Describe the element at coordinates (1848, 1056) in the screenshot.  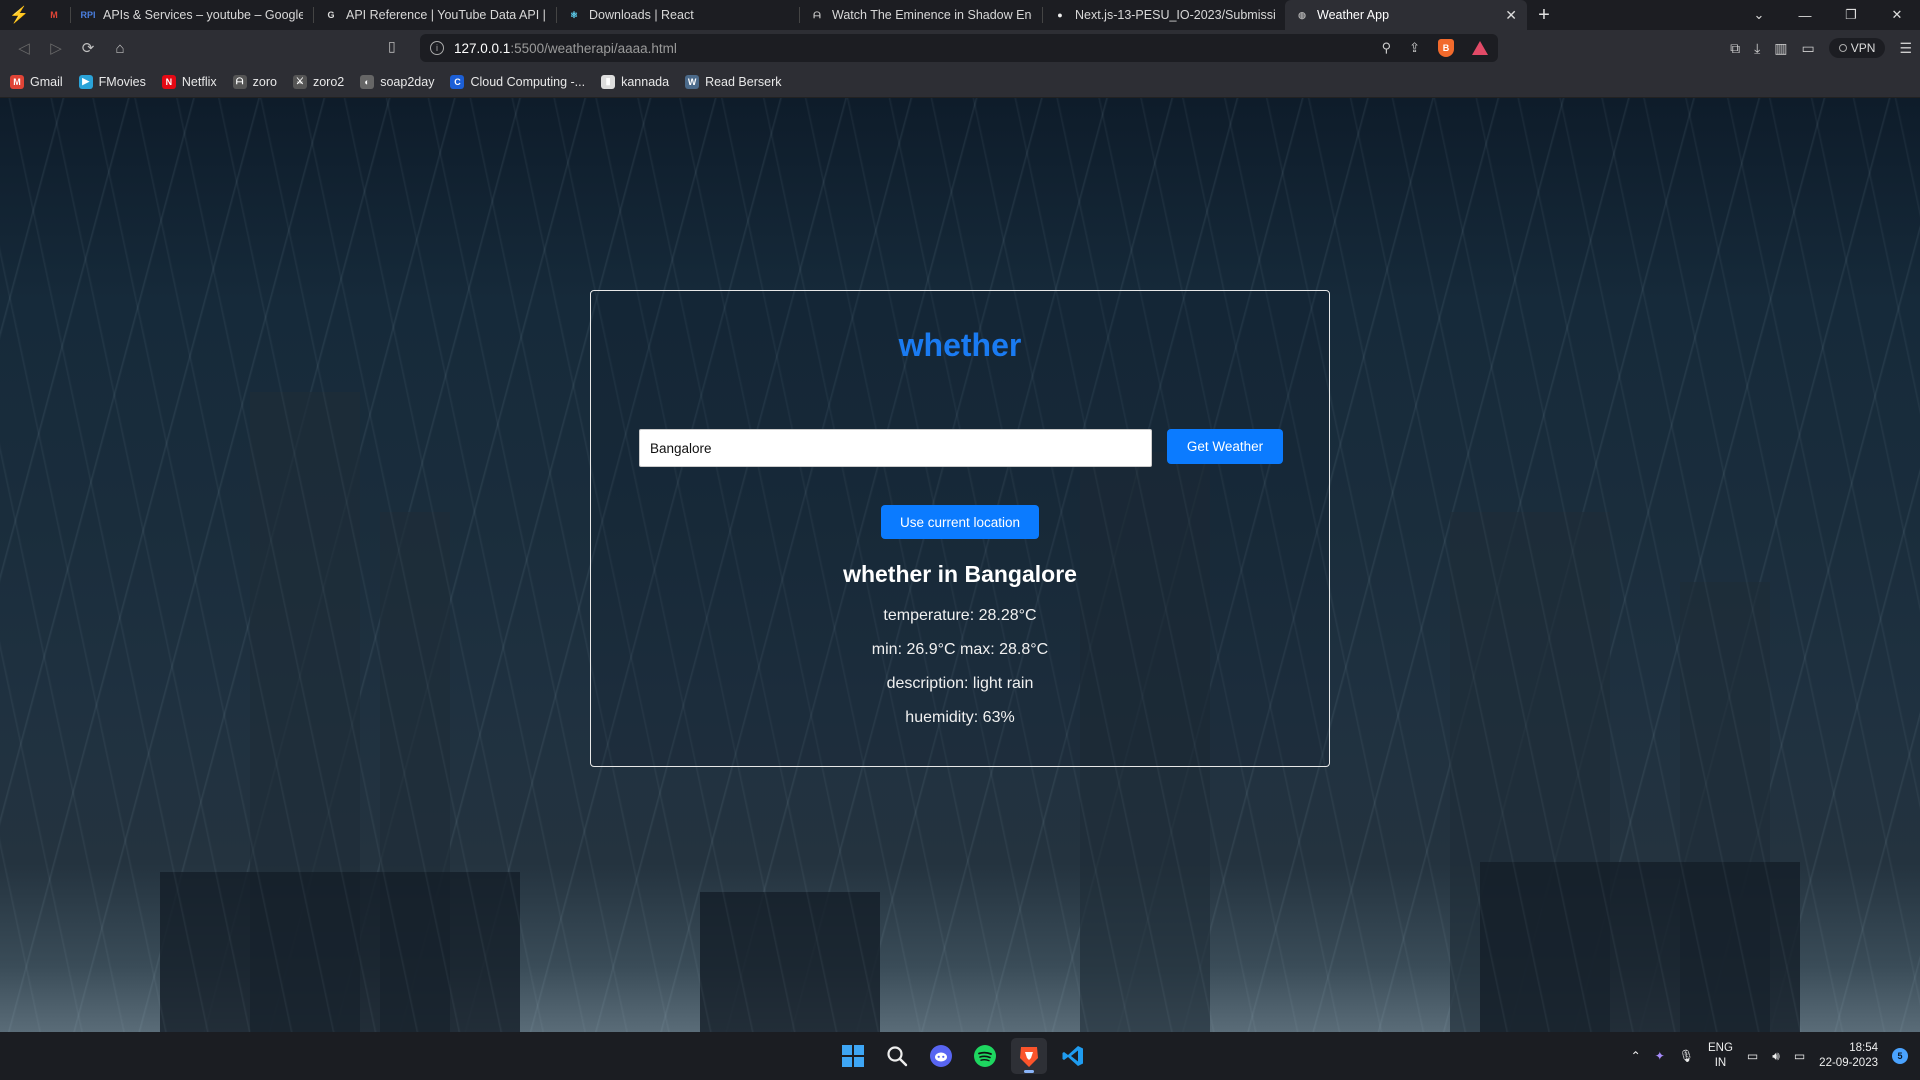
I see `clock: 18:54 22-09-2023` at that location.